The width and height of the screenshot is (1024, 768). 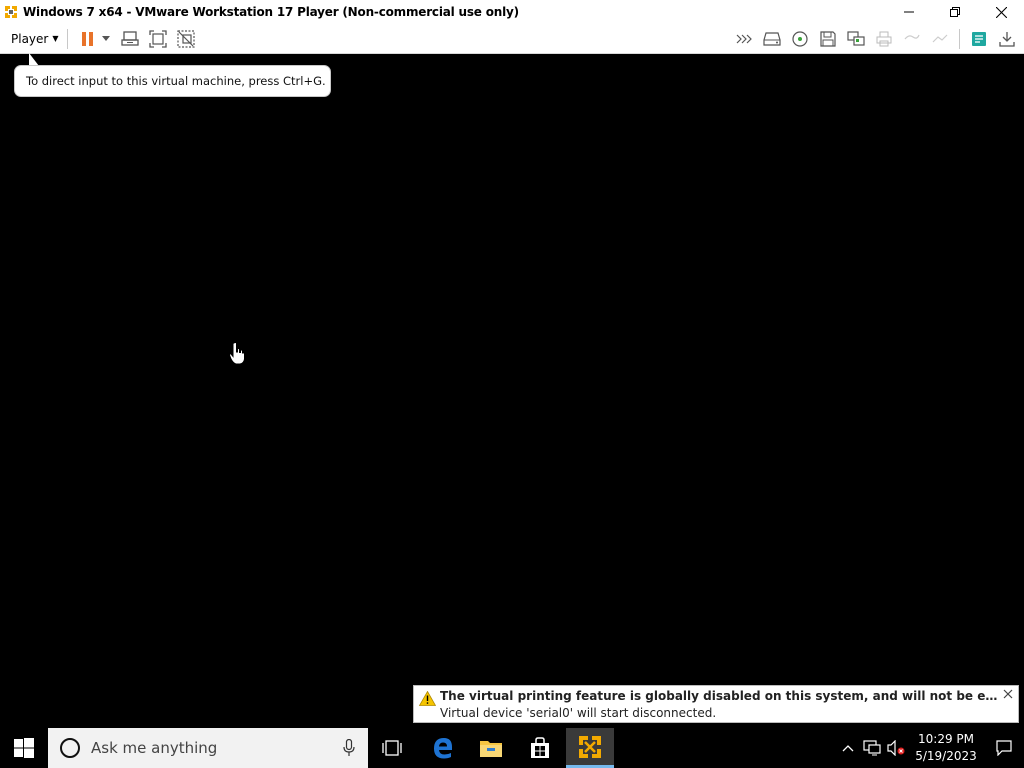 I want to click on search-box: Ask me anything, so click(x=208, y=748).